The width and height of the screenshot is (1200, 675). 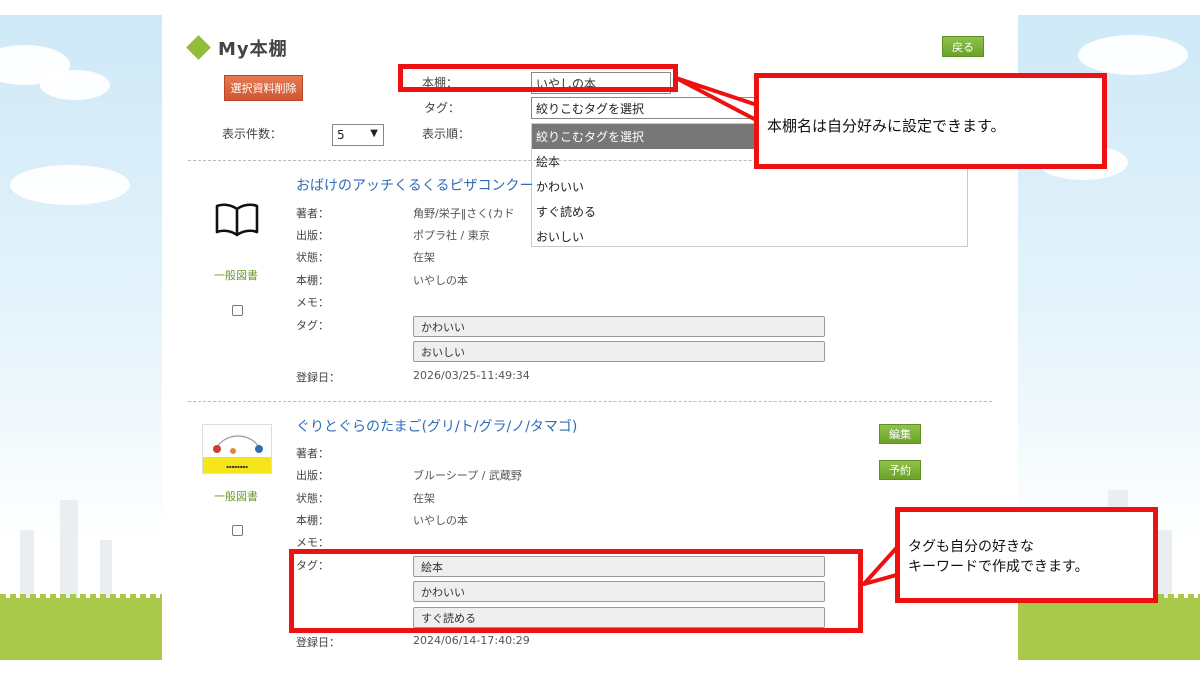 What do you see at coordinates (253, 49) in the screenshot?
I see `page-title: My本棚` at bounding box center [253, 49].